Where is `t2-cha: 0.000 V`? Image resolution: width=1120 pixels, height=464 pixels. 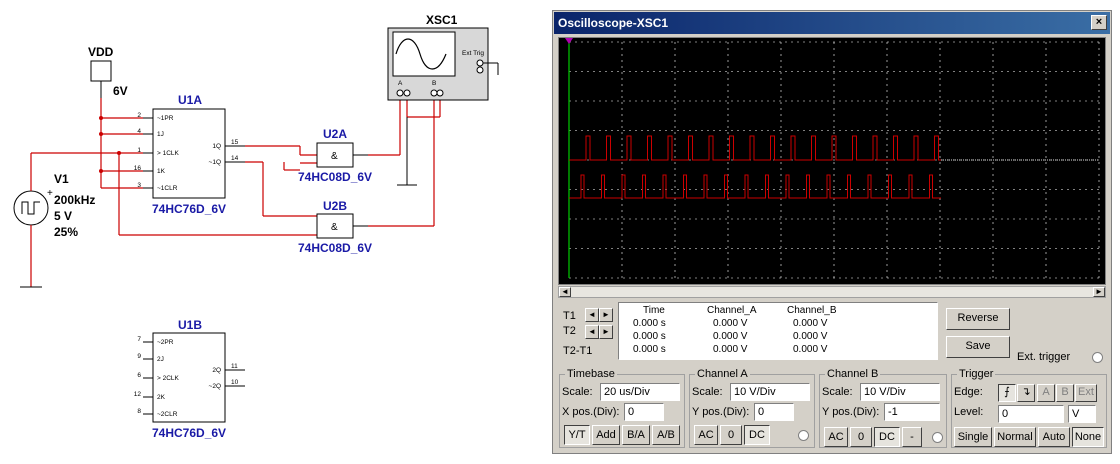
t2-cha: 0.000 V is located at coordinates (730, 336).